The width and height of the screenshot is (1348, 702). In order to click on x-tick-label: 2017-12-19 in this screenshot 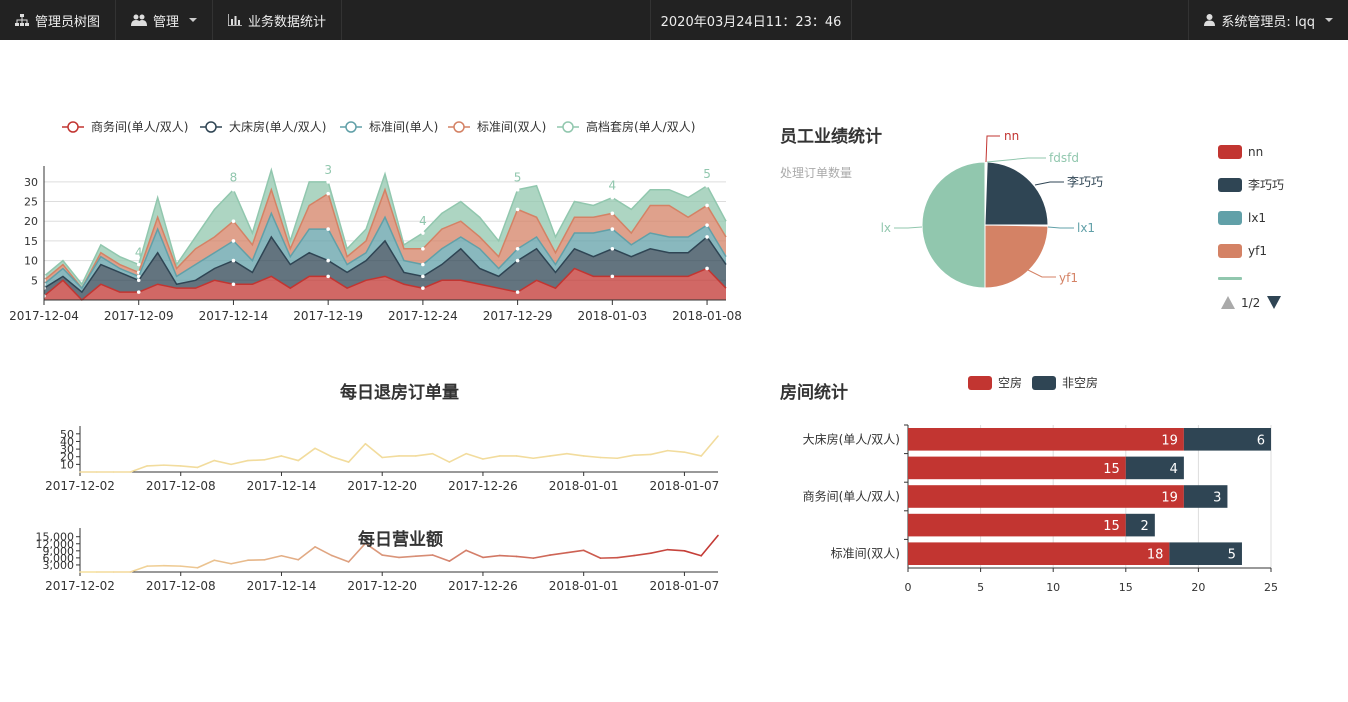, I will do `click(328, 316)`.